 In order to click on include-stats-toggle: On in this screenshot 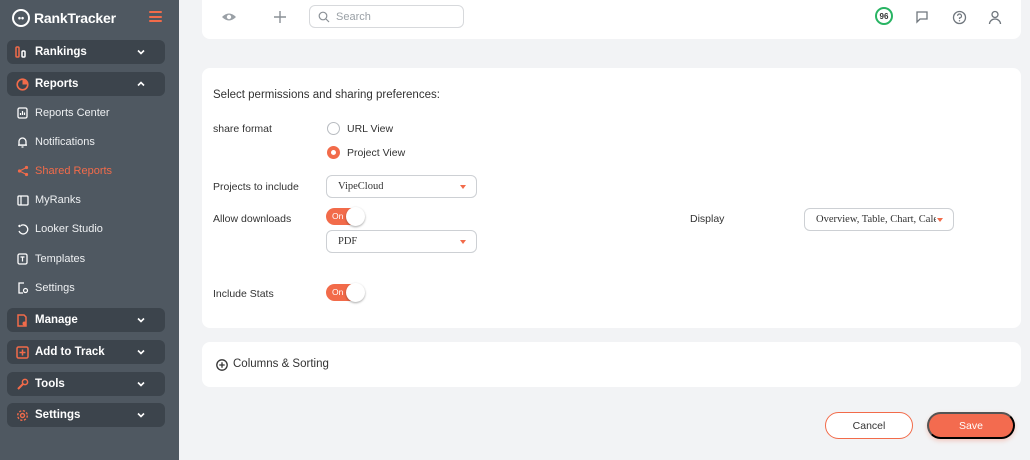, I will do `click(345, 292)`.